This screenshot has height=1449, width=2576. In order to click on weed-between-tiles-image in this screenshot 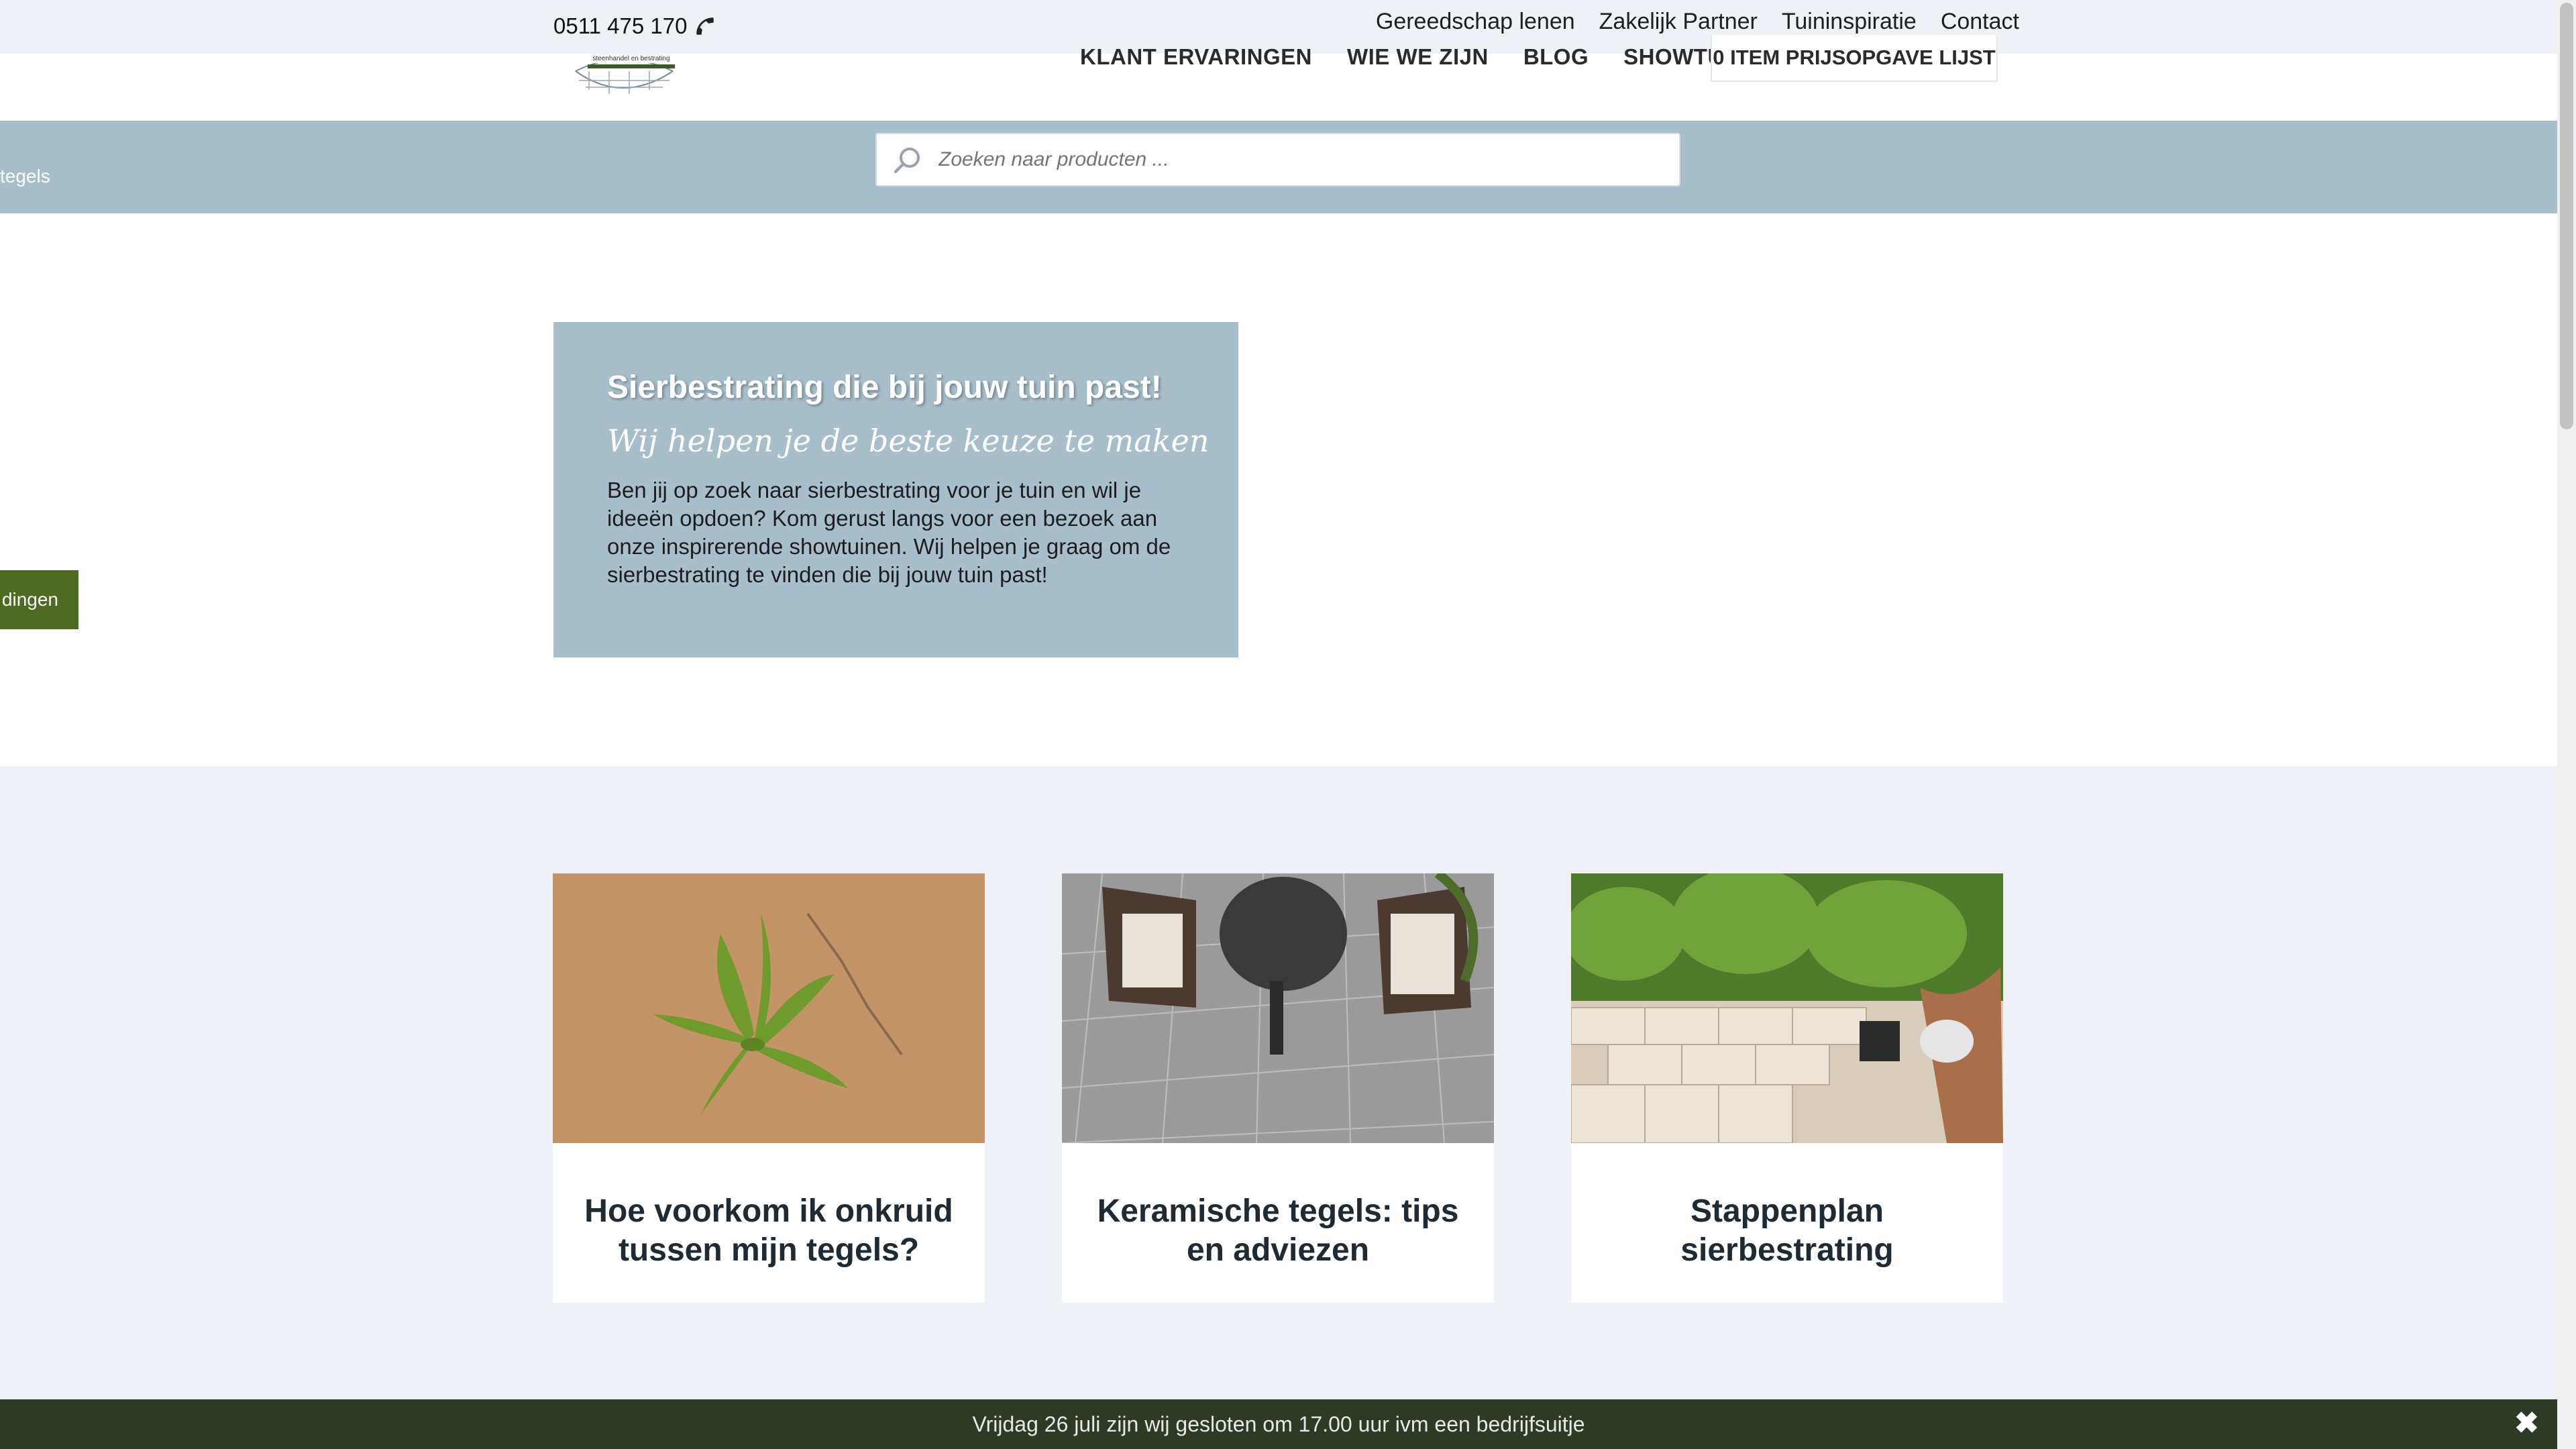, I will do `click(769, 1008)`.